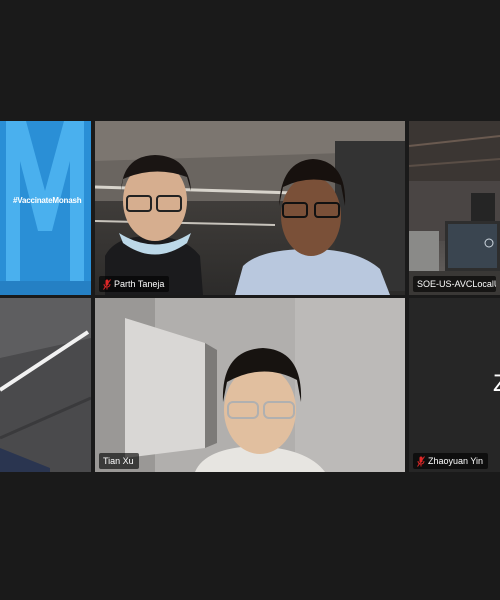  I want to click on banner-hashtag: #VaccinateMonash, so click(47, 200).